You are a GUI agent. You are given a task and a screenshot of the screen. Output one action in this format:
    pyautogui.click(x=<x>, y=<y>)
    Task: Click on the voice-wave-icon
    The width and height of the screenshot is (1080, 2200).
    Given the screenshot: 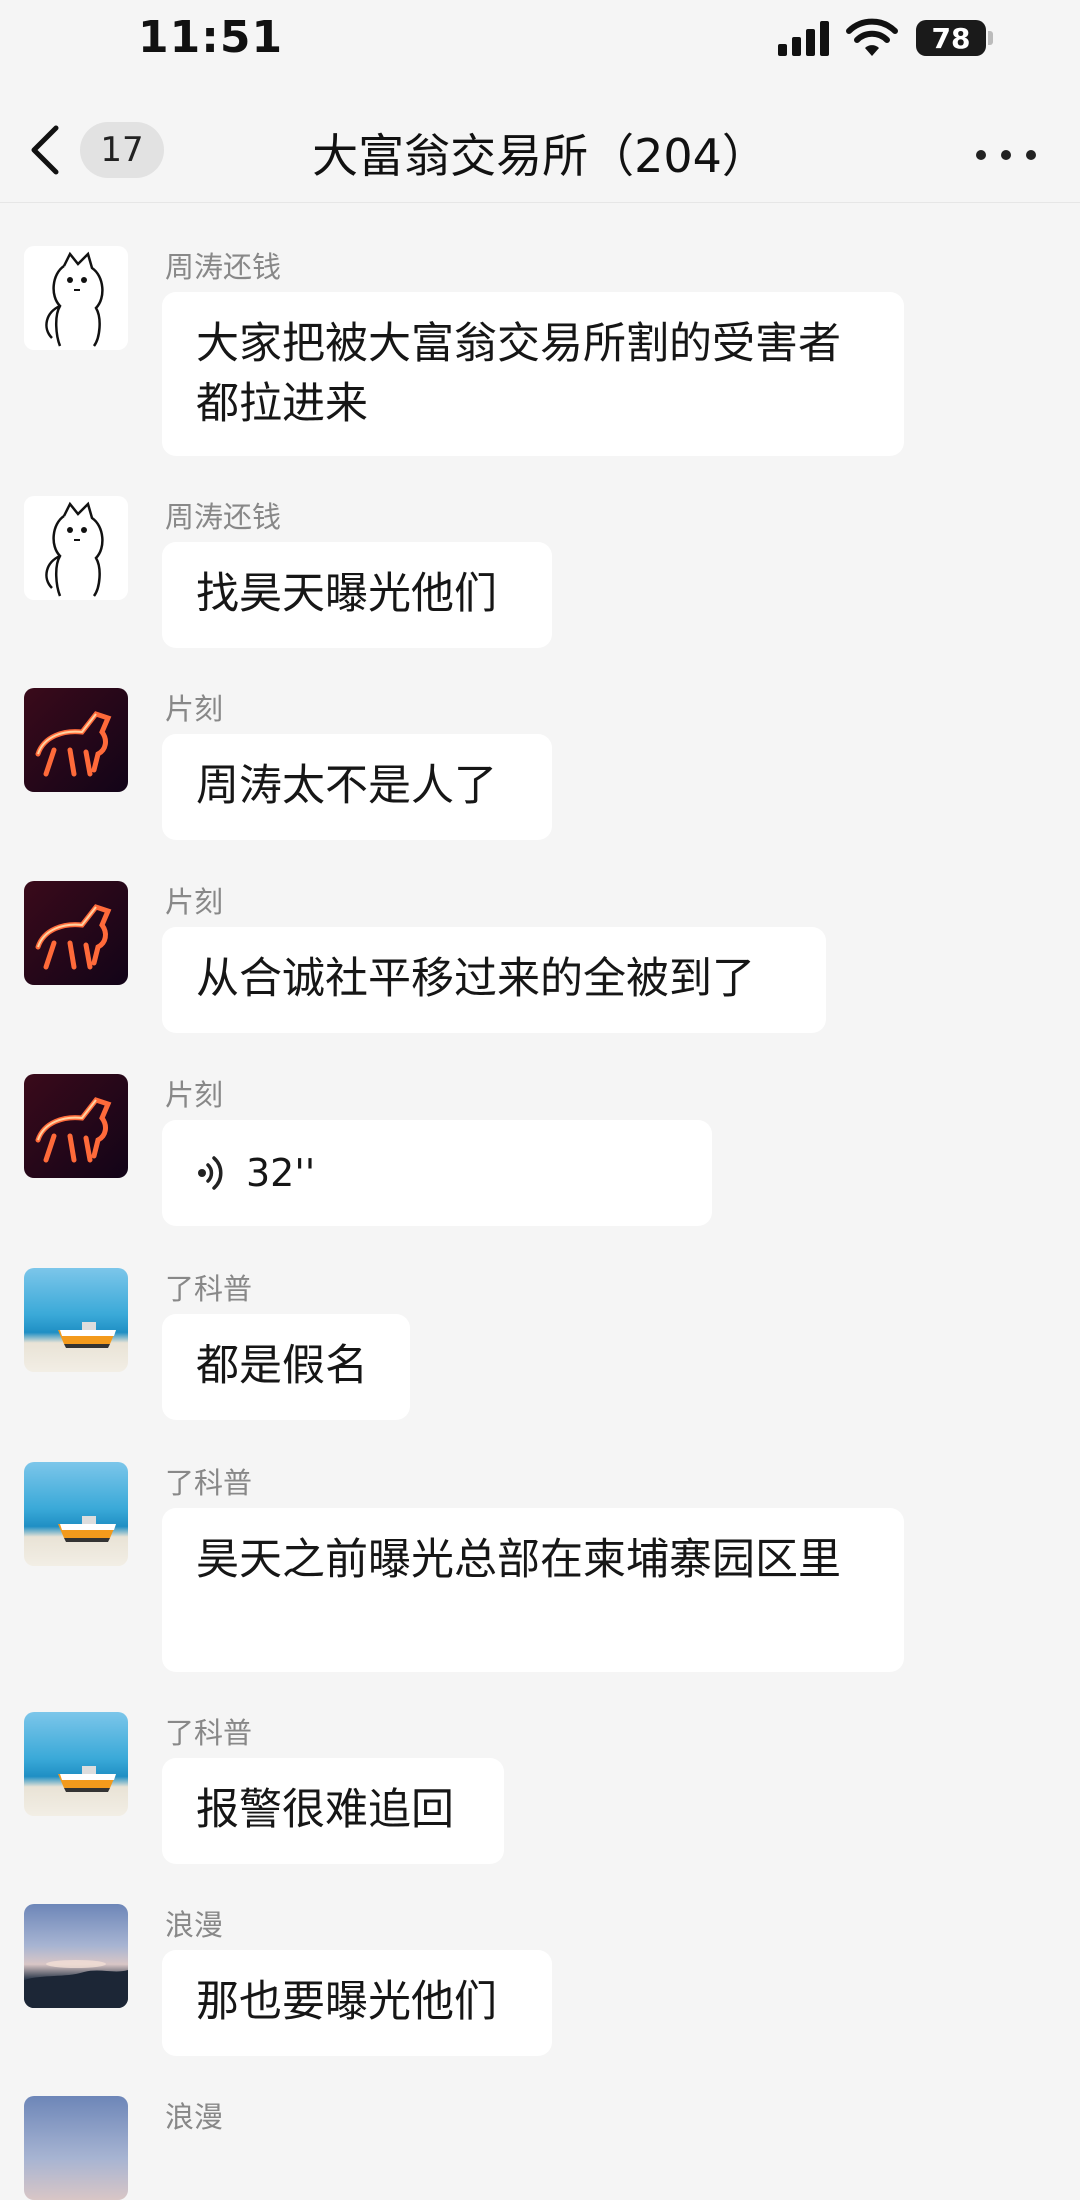 What is the action you would take?
    pyautogui.click(x=210, y=1173)
    